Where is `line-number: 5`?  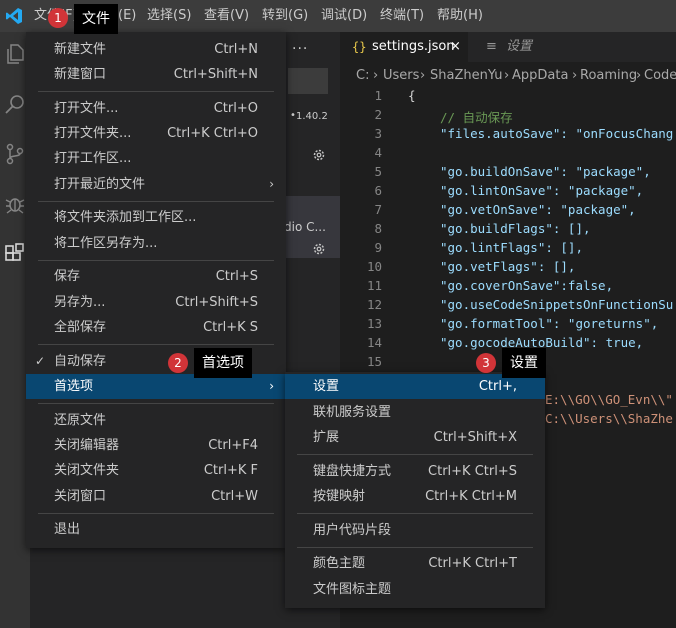 line-number: 5 is located at coordinates (378, 171).